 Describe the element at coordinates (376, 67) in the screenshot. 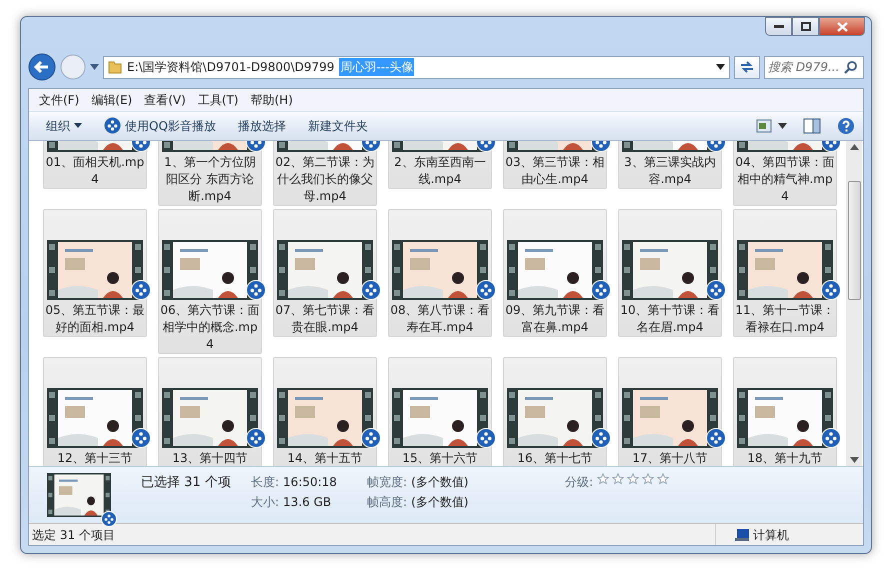

I see `selected-path-text: 周心羽---头像` at that location.